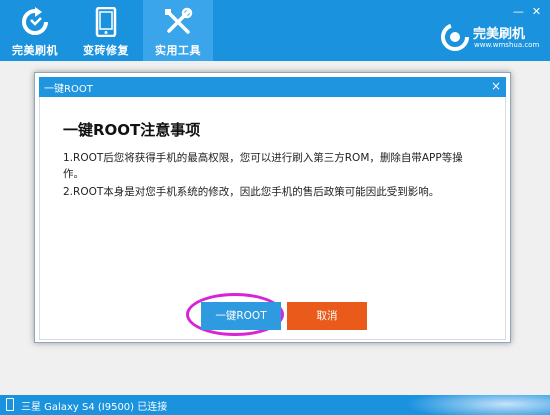 Image resolution: width=550 pixels, height=415 pixels. What do you see at coordinates (132, 130) in the screenshot?
I see `notice-heading: 一键ROOT注意事项` at bounding box center [132, 130].